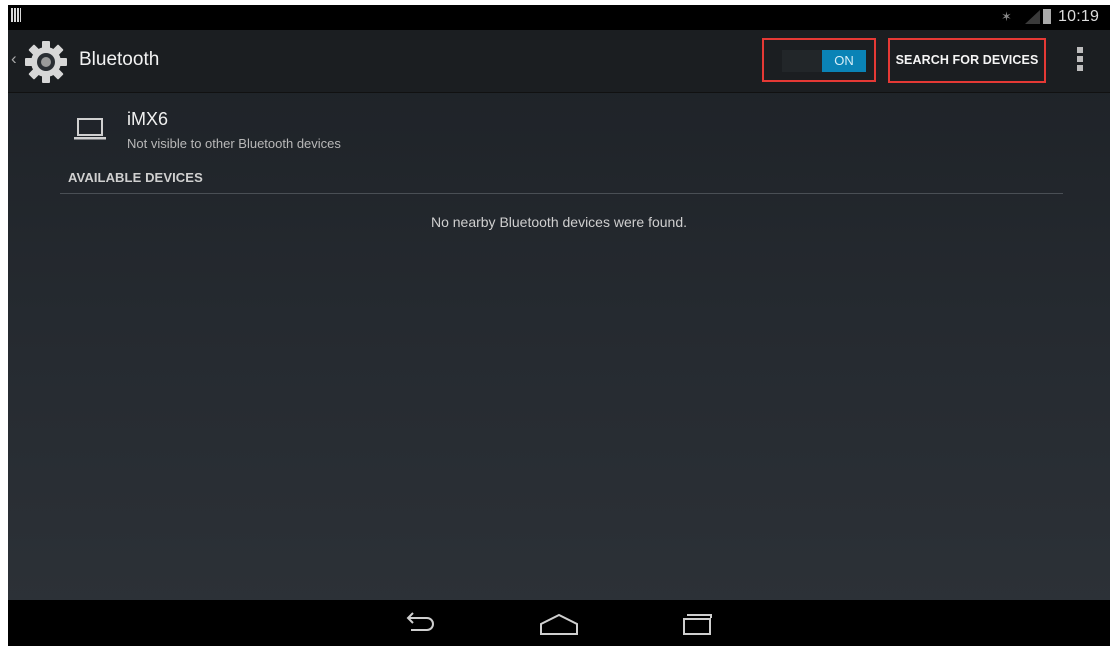 Image resolution: width=1110 pixels, height=646 pixels. I want to click on search-for-devices-button: SEARCH FOR DEVICES, so click(967, 60).